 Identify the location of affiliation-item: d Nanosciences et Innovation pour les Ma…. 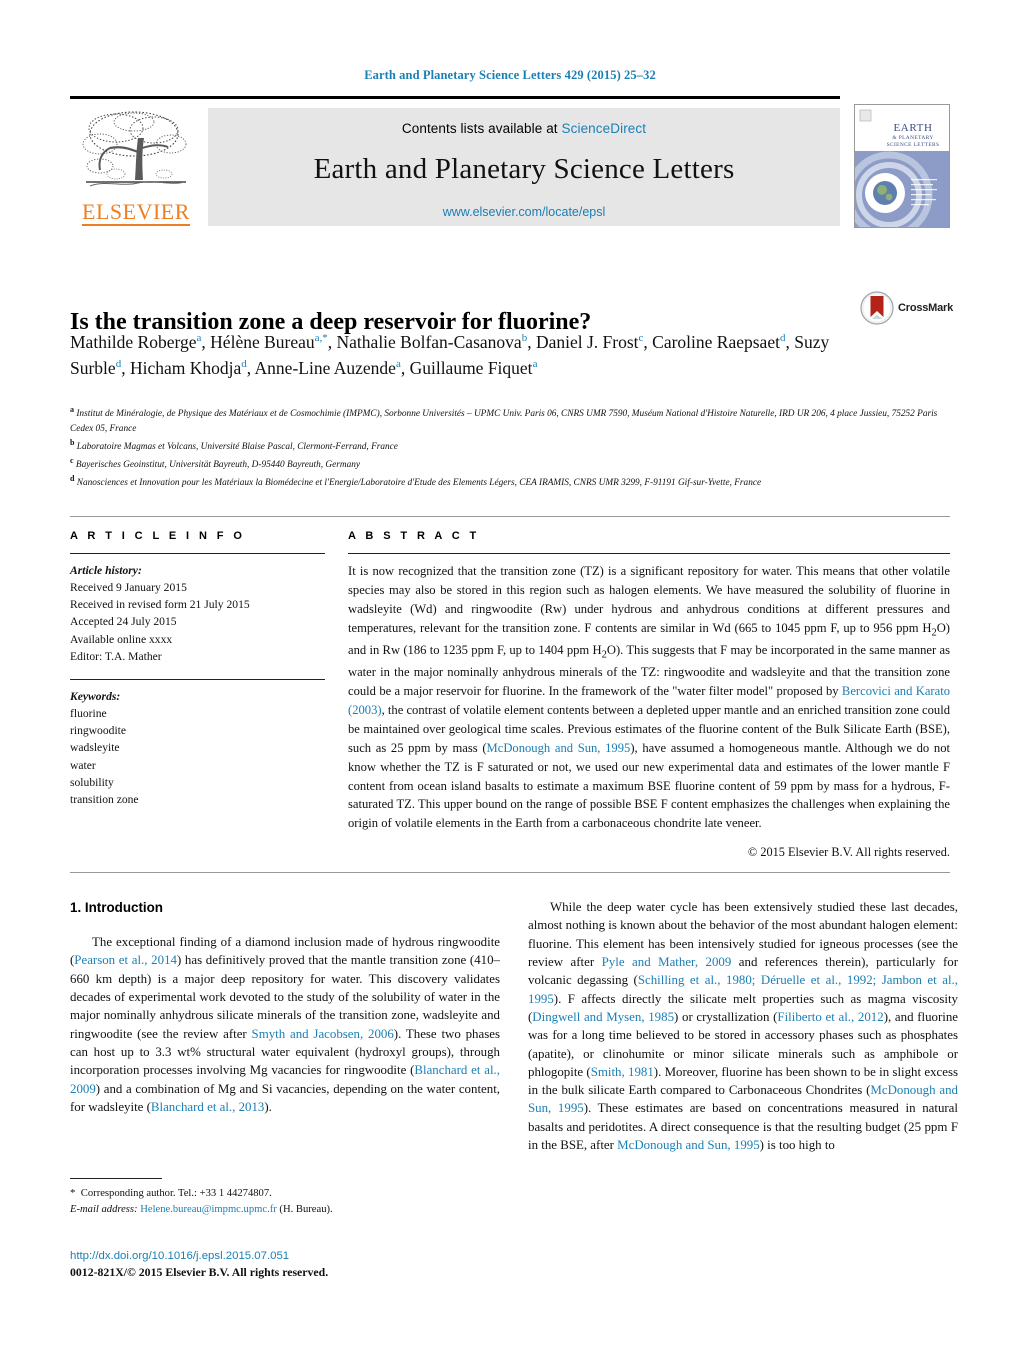
(510, 482).